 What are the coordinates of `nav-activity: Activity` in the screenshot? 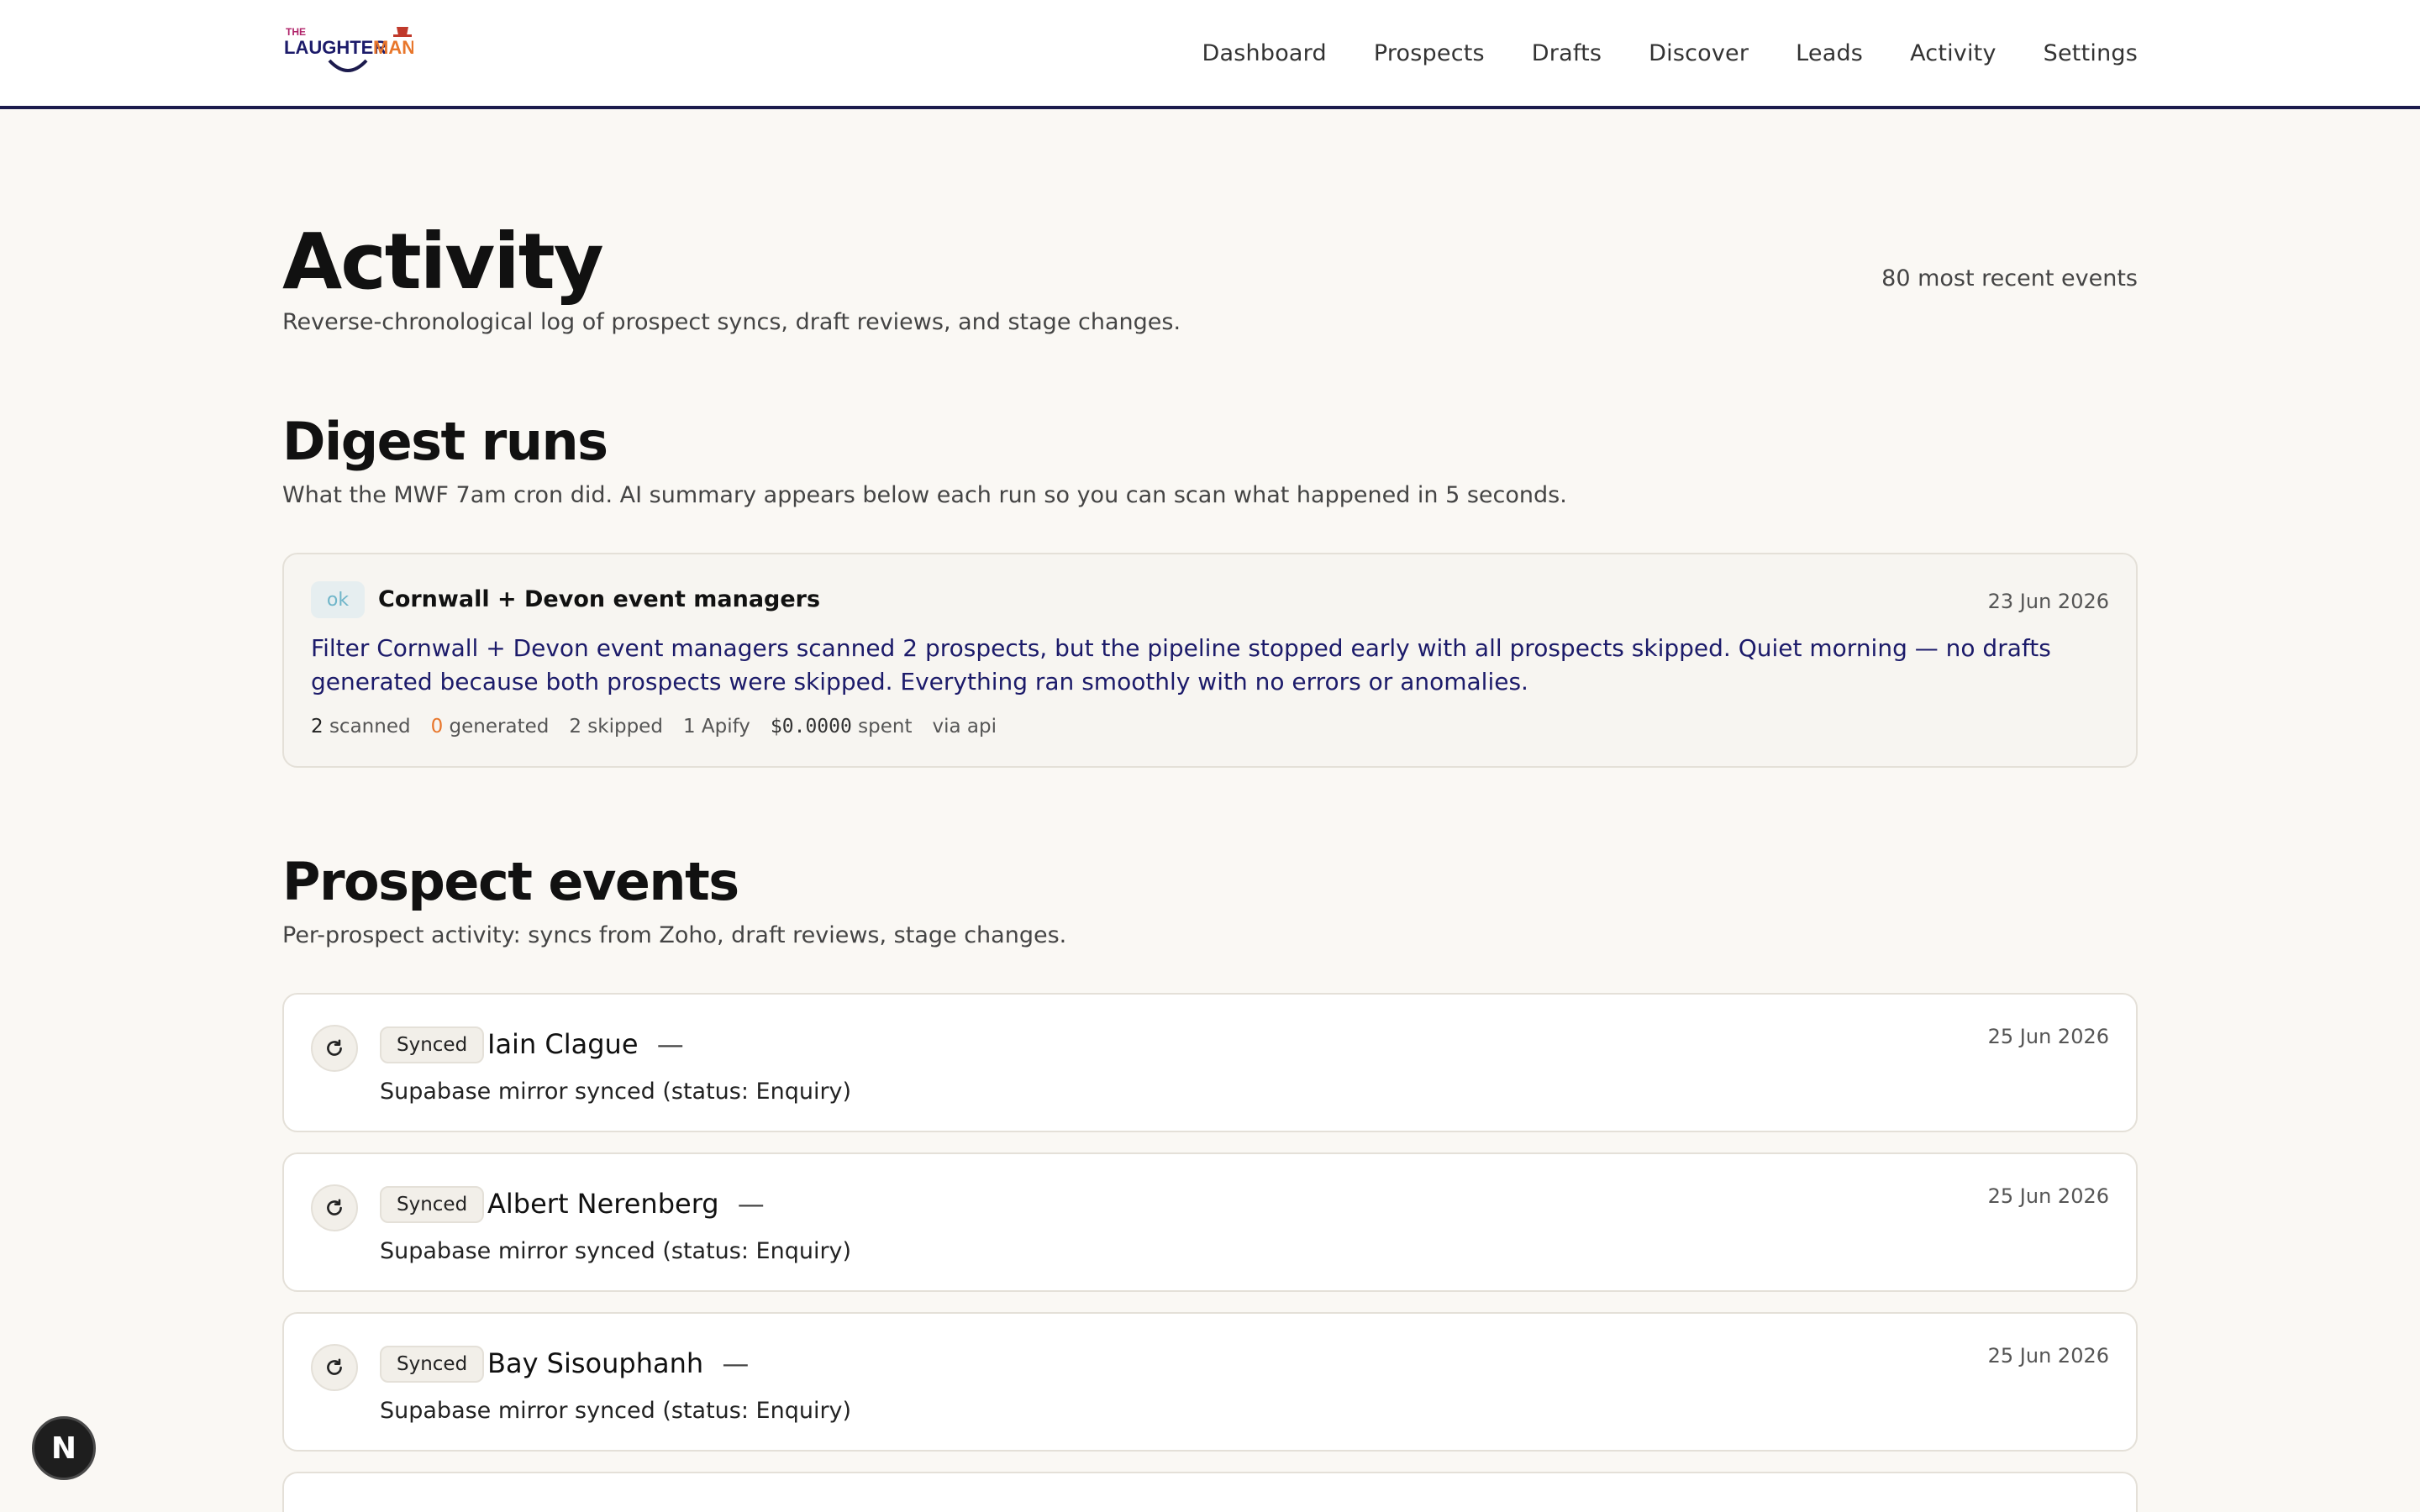 It's located at (1953, 53).